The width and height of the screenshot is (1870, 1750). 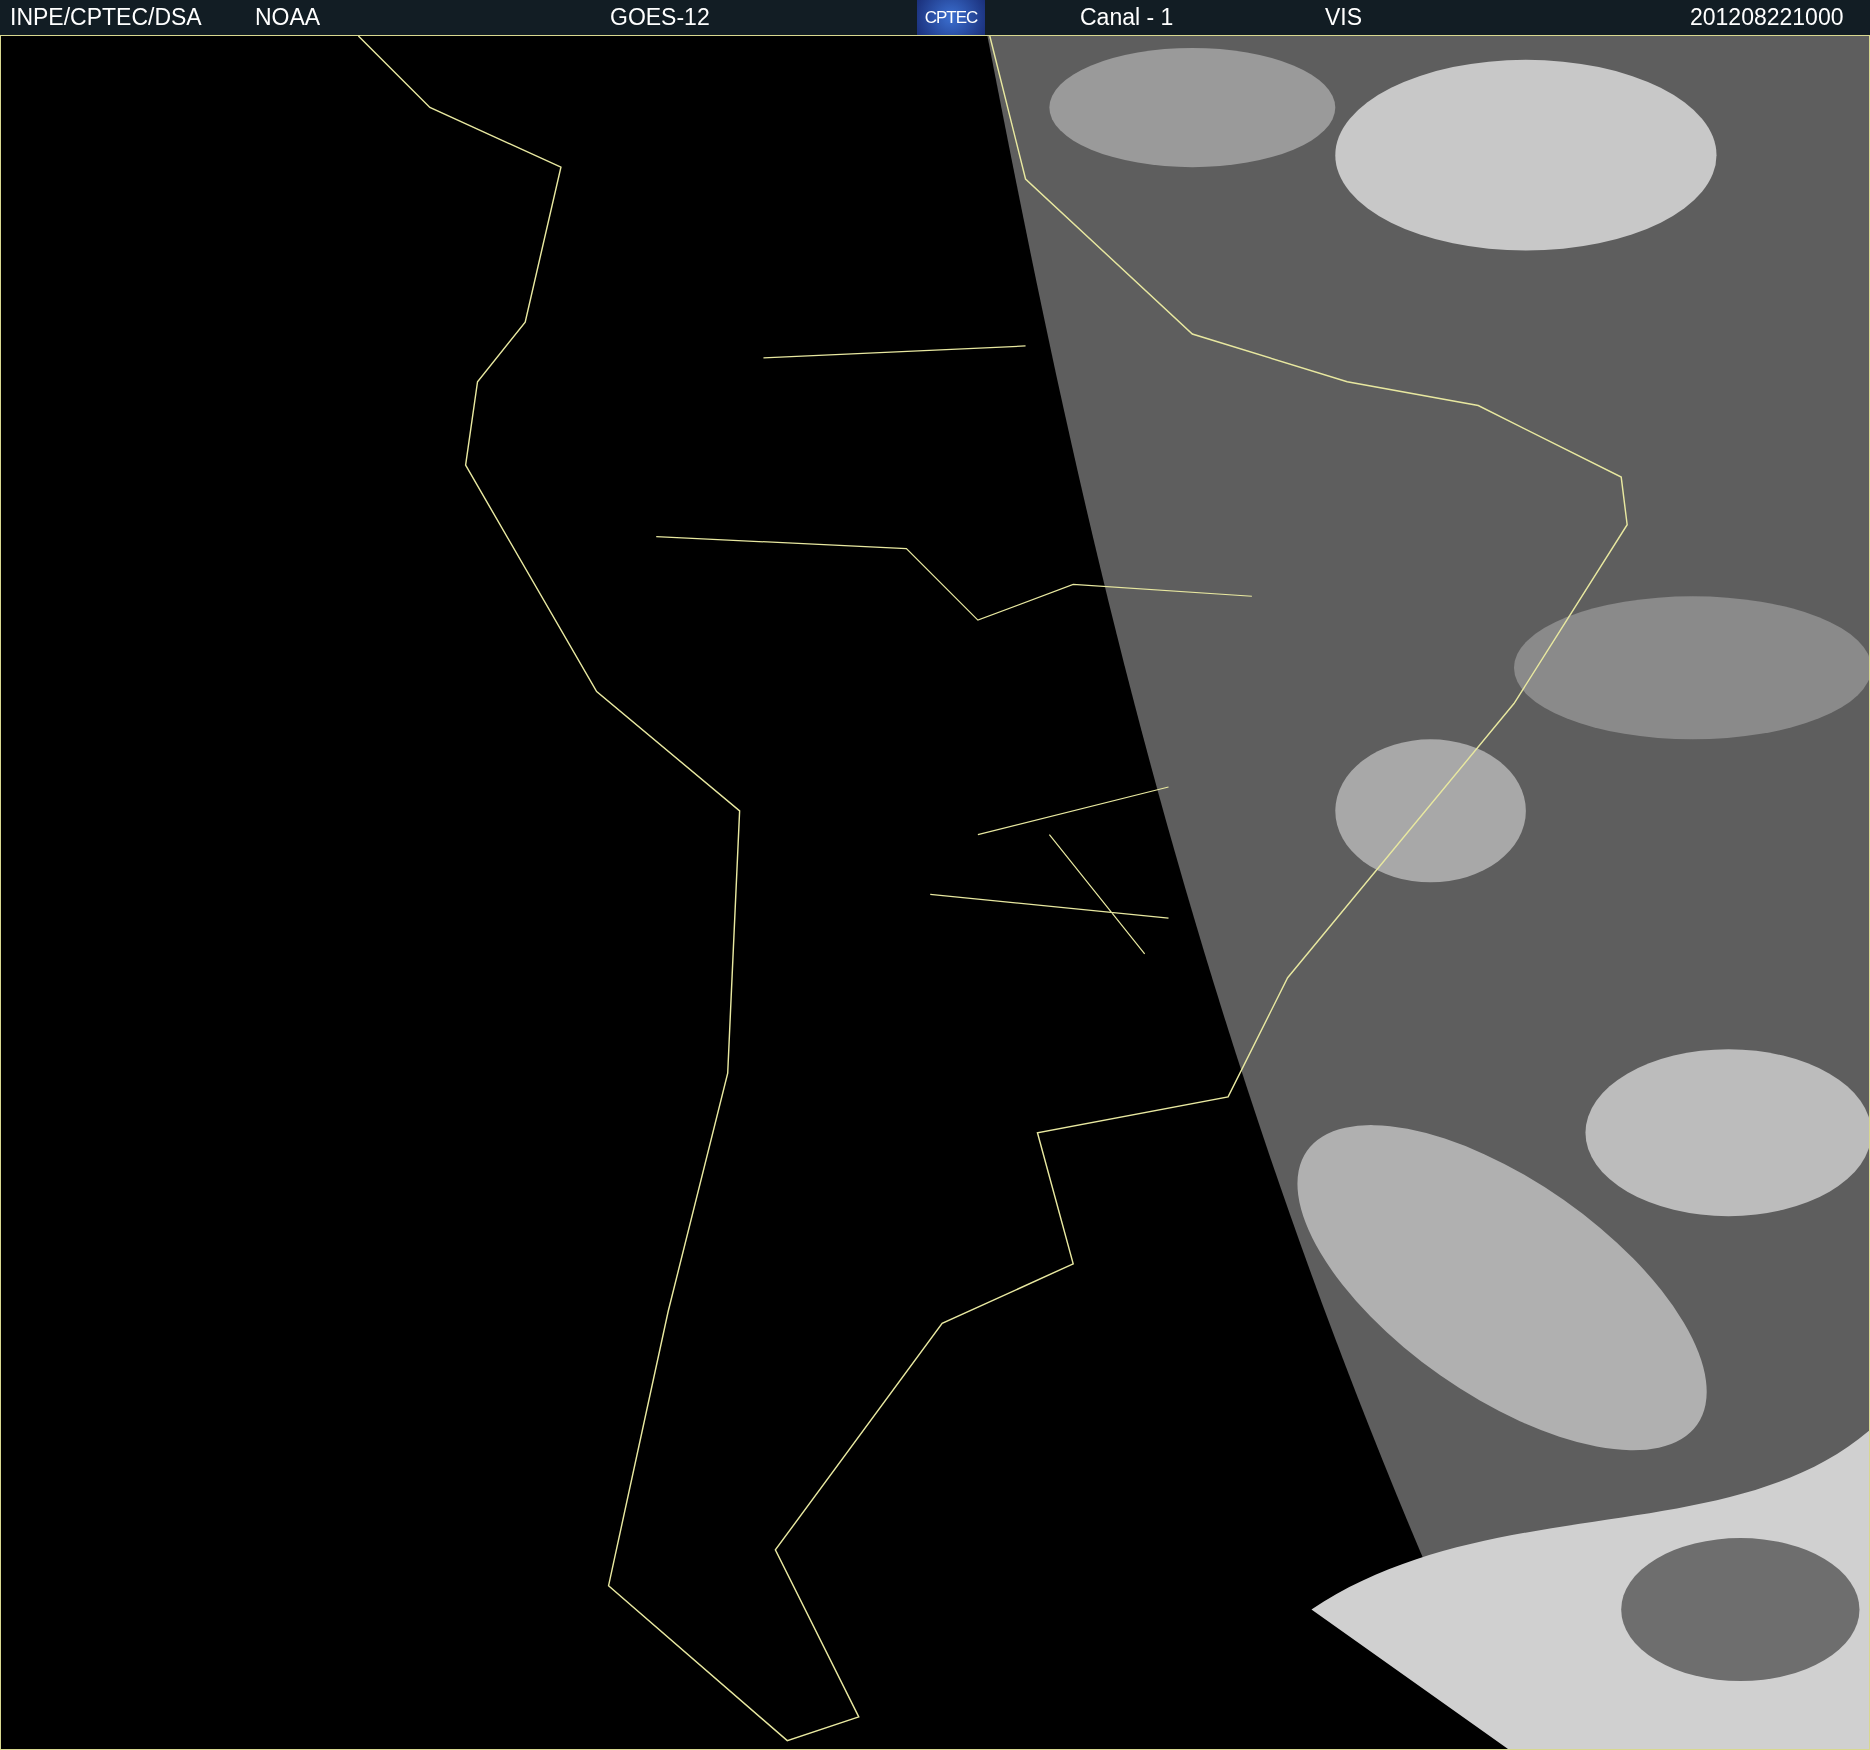 What do you see at coordinates (1127, 17) in the screenshot?
I see `channel-label: Canal - 1` at bounding box center [1127, 17].